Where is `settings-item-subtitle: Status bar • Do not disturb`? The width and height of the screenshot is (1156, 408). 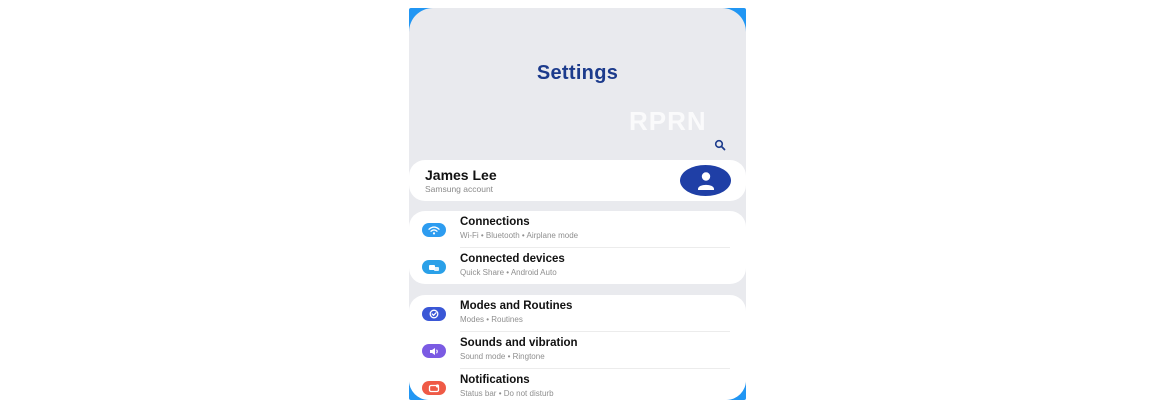
settings-item-subtitle: Status bar • Do not disturb is located at coordinates (507, 393).